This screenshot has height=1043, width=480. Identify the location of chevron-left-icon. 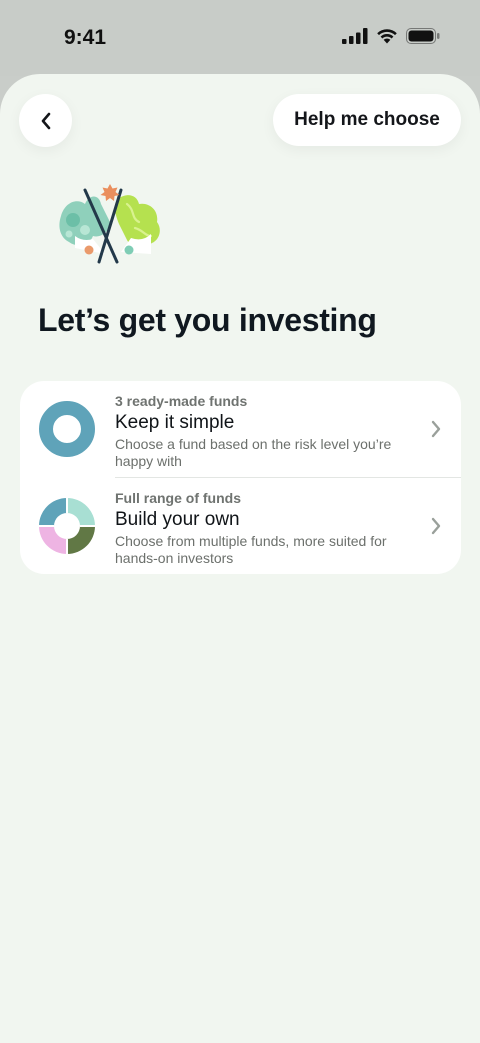
(45, 120).